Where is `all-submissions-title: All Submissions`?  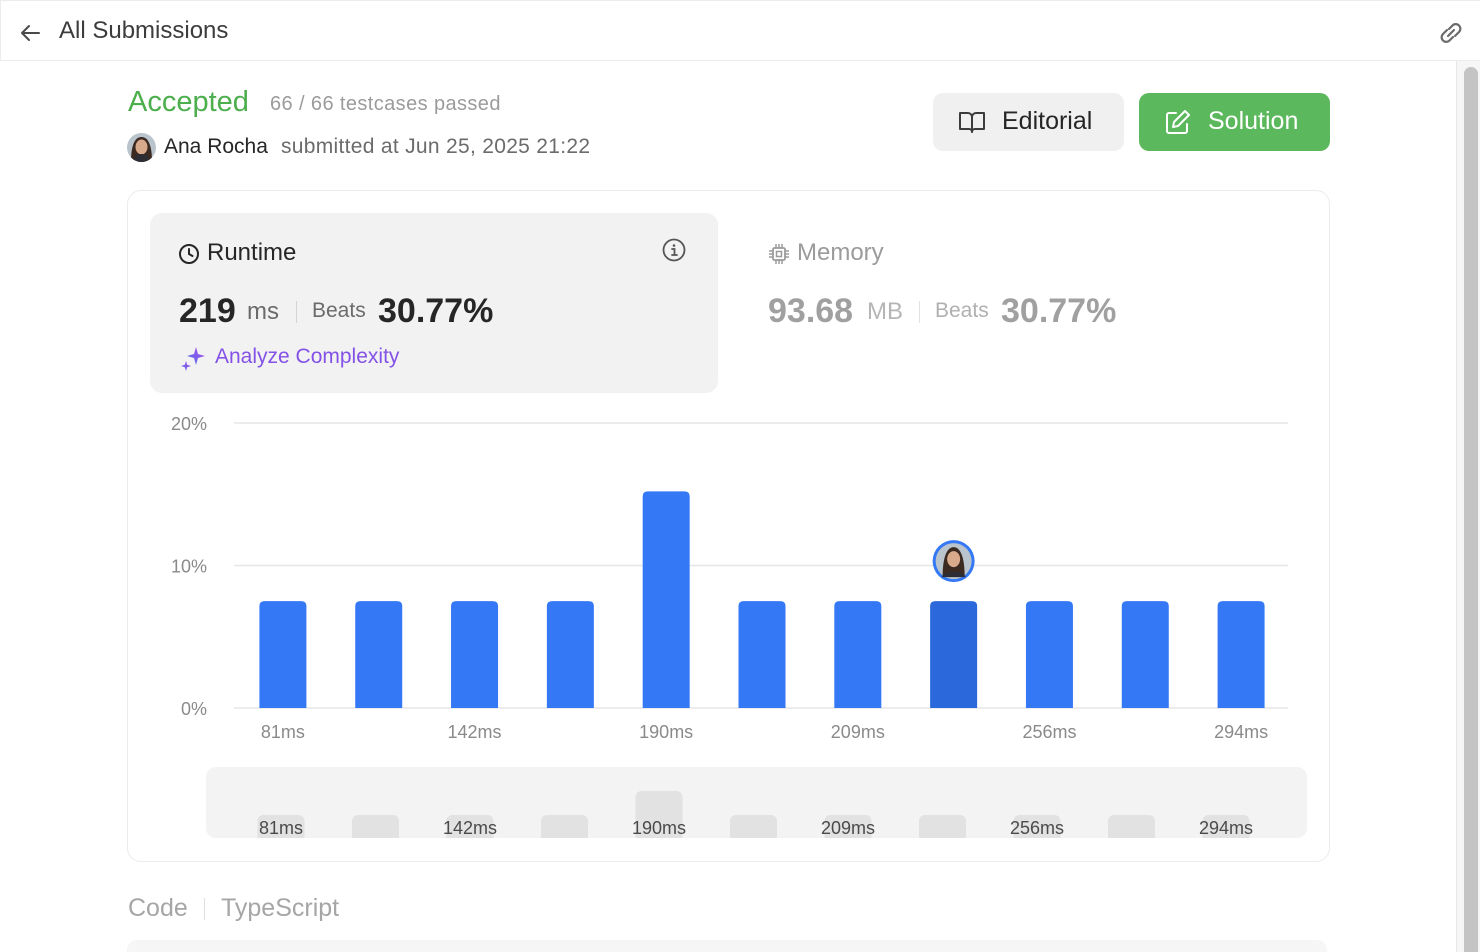 all-submissions-title: All Submissions is located at coordinates (143, 31).